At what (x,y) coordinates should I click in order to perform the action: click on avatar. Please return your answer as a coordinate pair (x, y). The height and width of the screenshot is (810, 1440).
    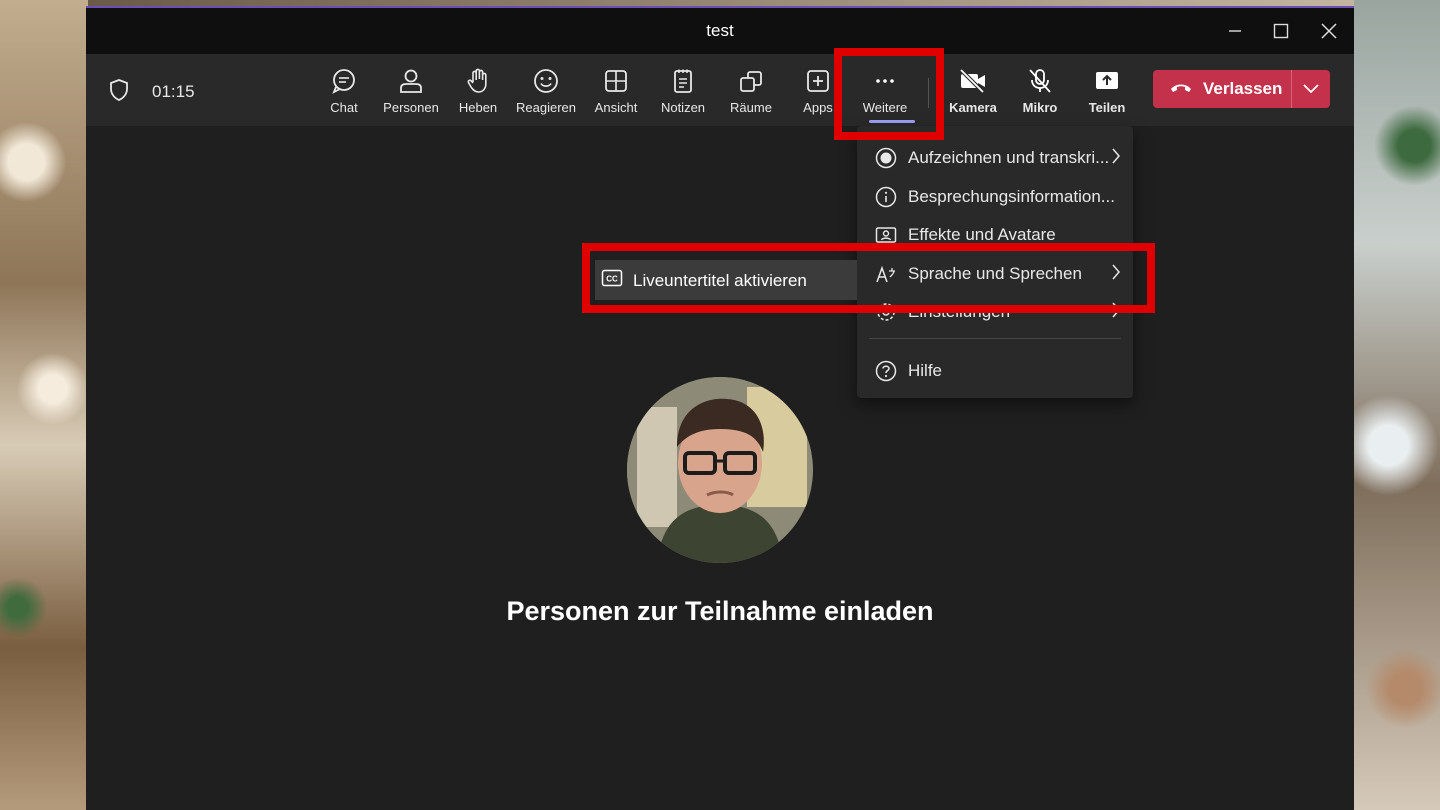
    Looking at the image, I should click on (720, 470).